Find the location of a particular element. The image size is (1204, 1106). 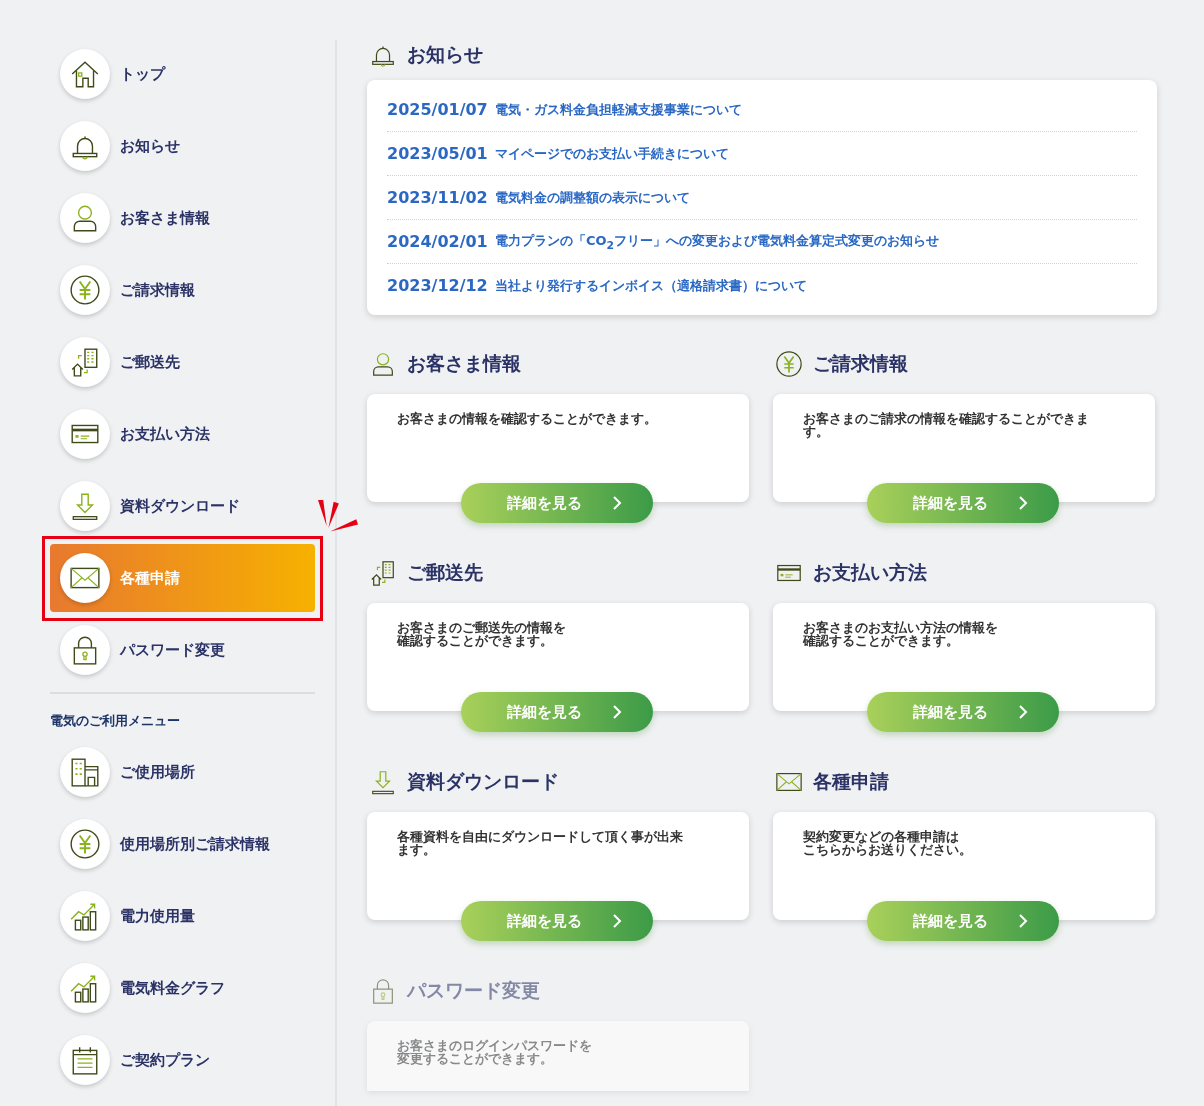

section-title: ご請求情報 is located at coordinates (860, 363).